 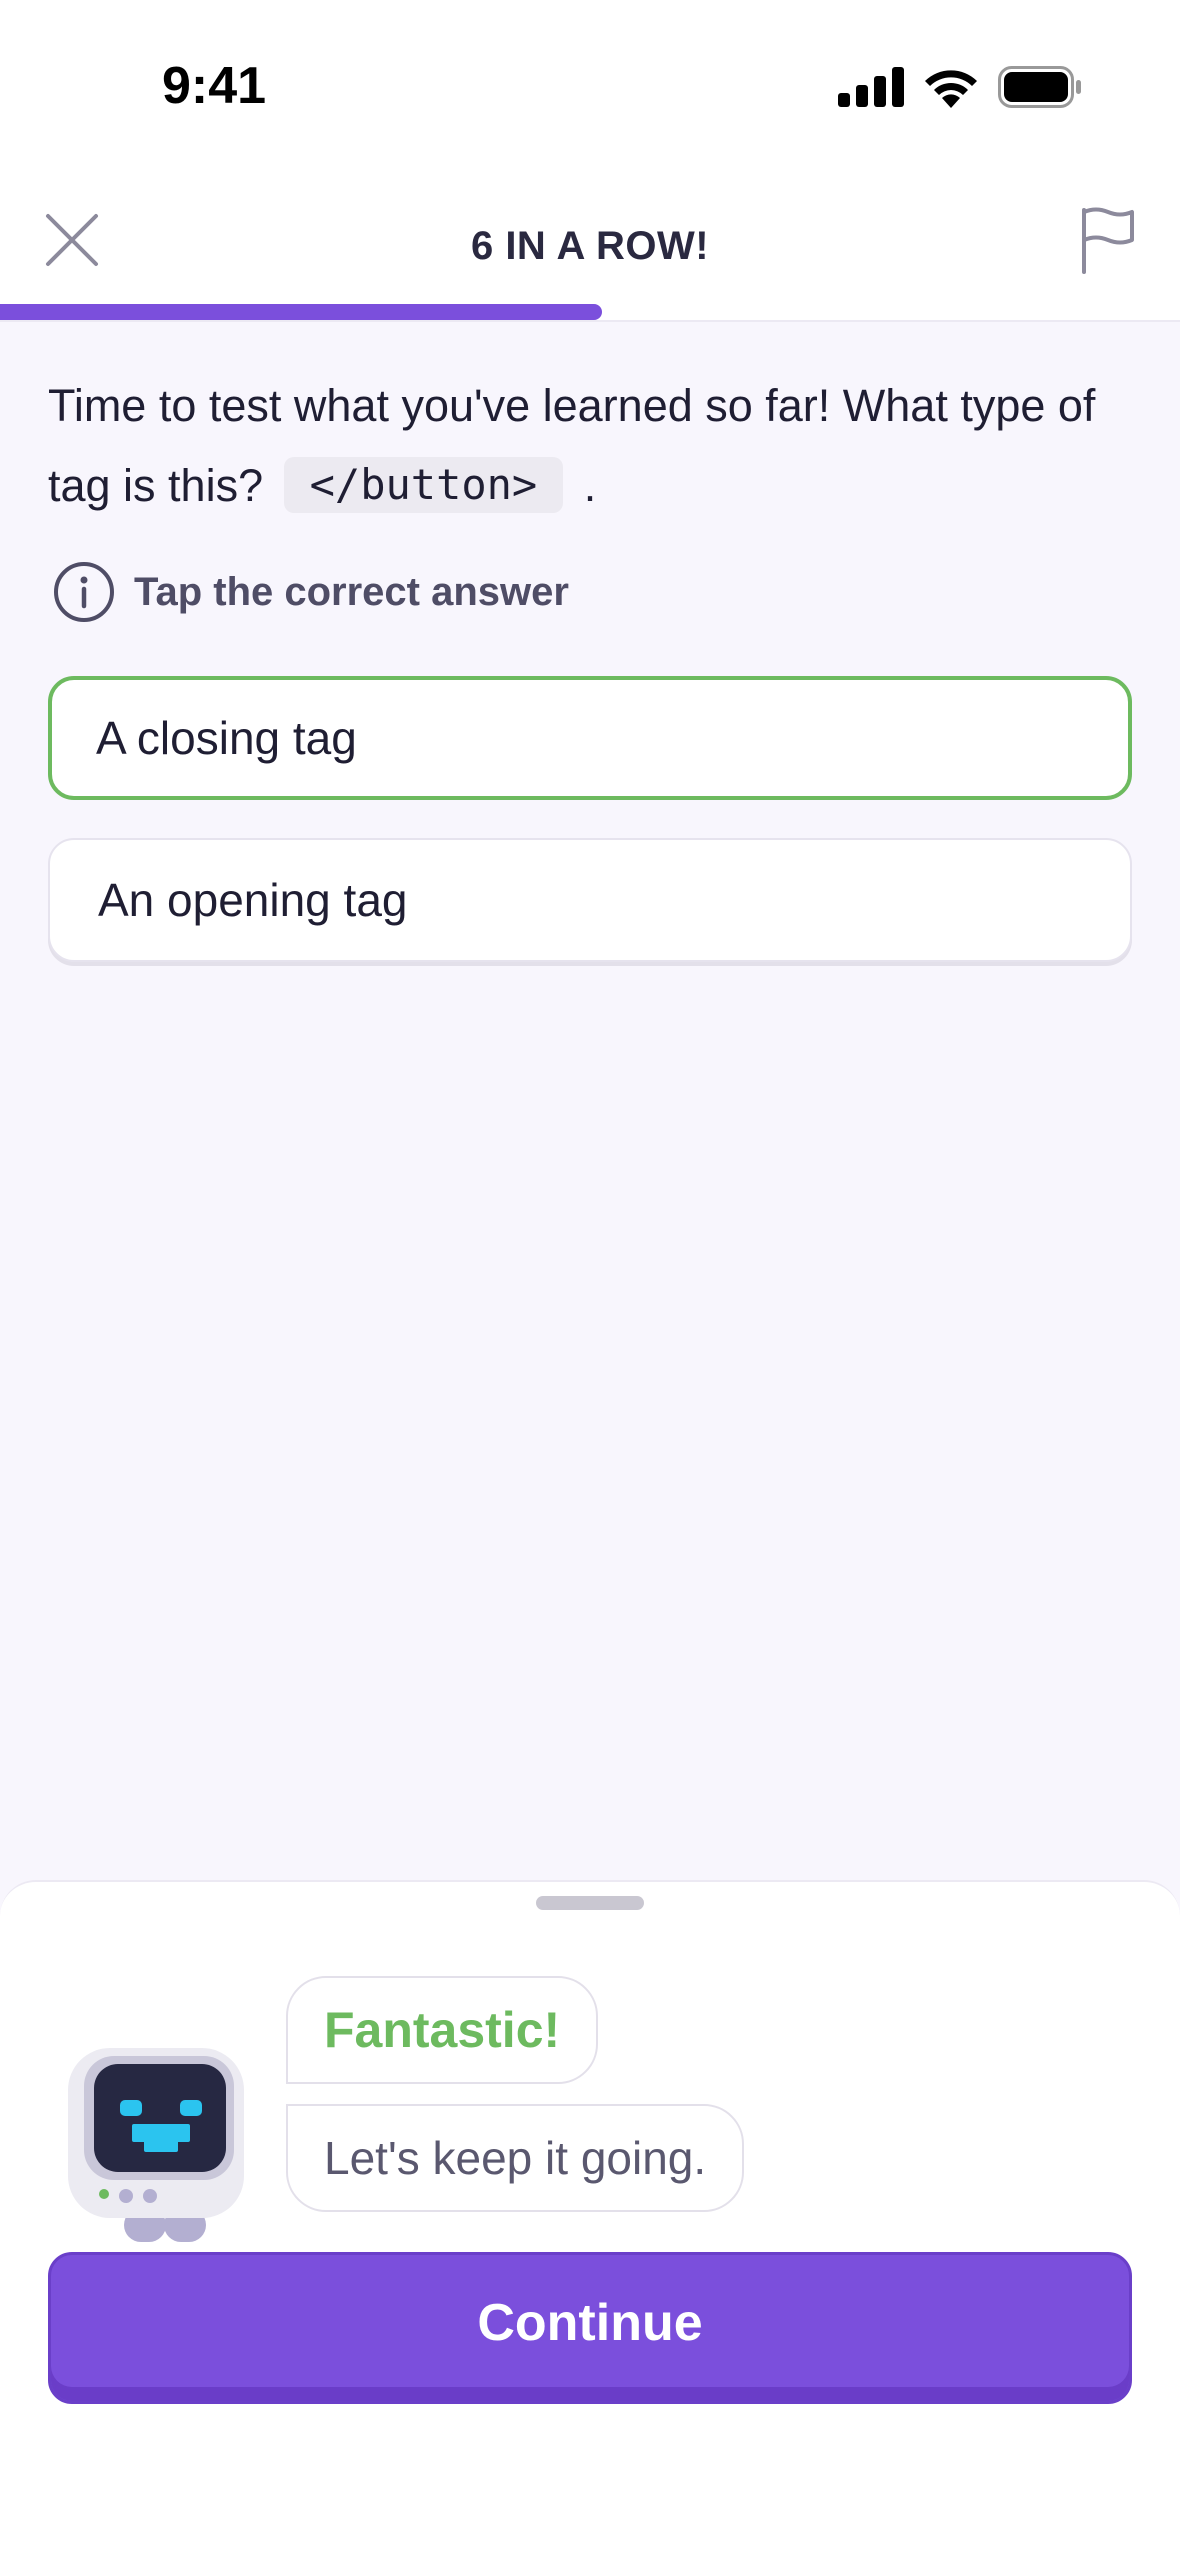 I want to click on status-icons, so click(x=960, y=87).